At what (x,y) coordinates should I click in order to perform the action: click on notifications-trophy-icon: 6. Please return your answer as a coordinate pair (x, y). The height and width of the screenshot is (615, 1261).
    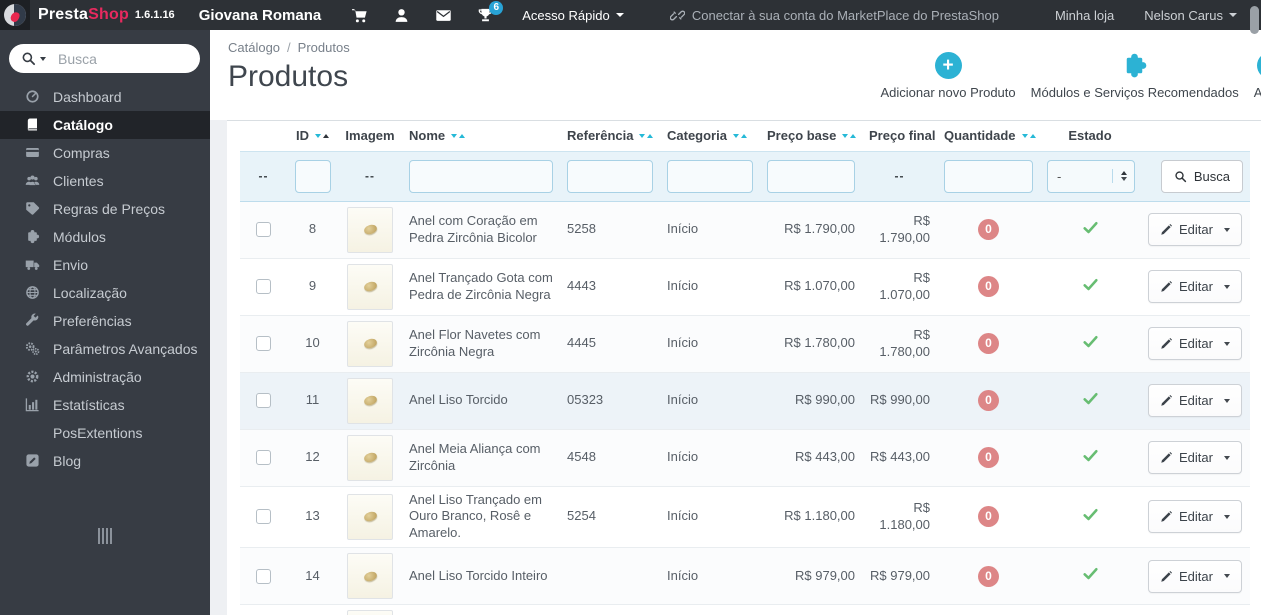
    Looking at the image, I should click on (490, 12).